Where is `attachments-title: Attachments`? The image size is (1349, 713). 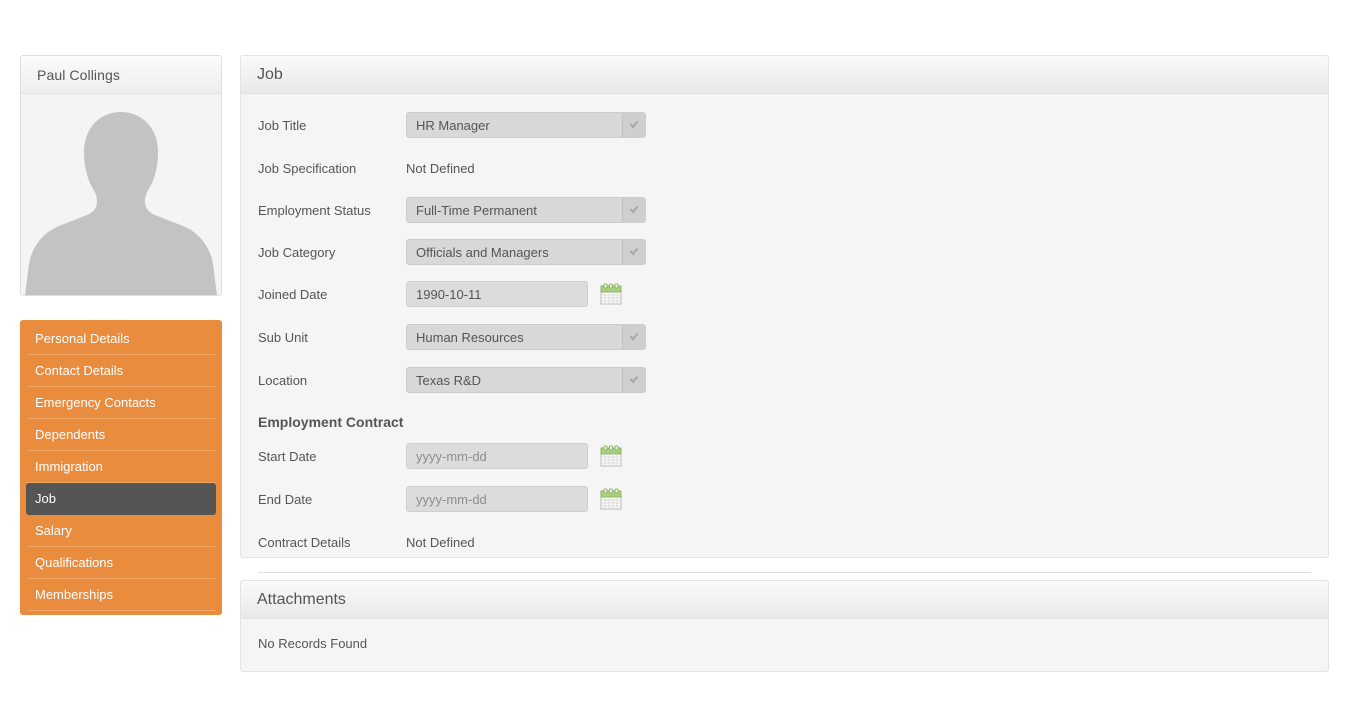 attachments-title: Attachments is located at coordinates (301, 599).